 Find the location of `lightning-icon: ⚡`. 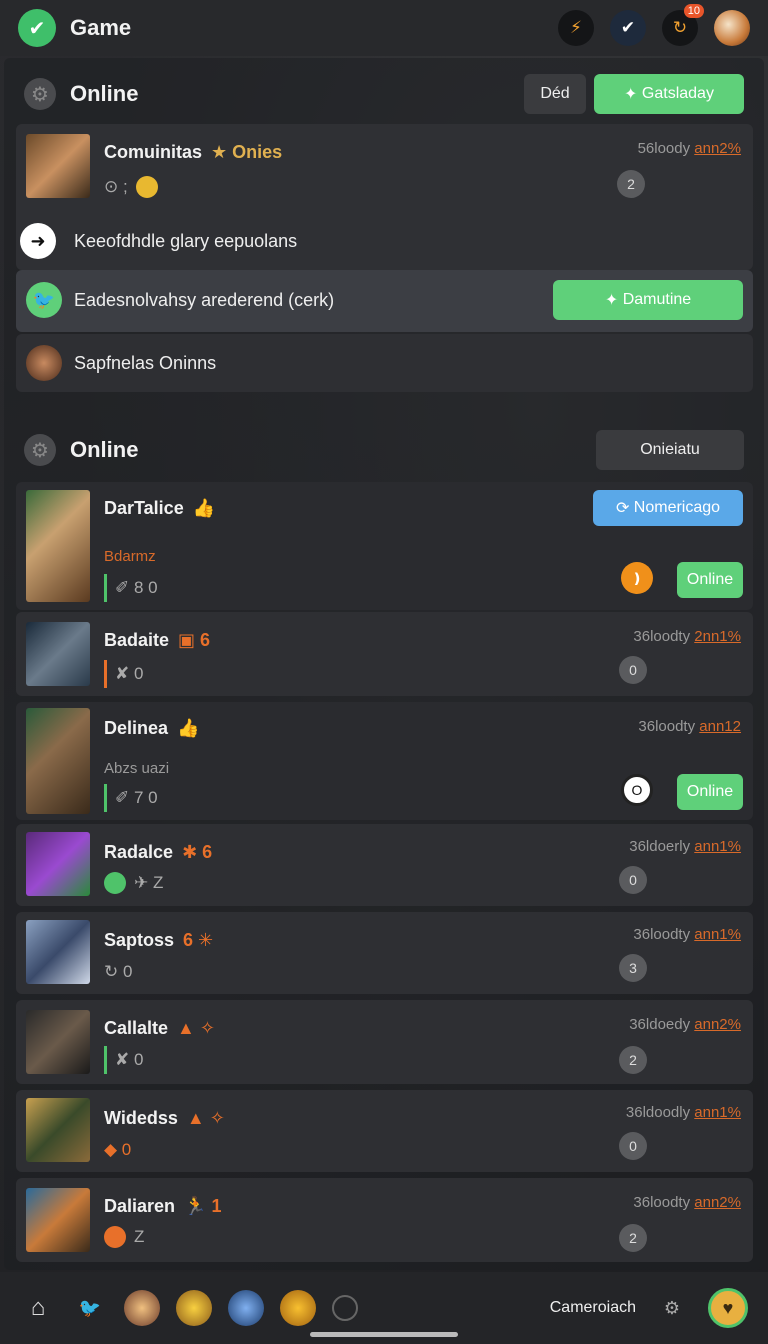

lightning-icon: ⚡ is located at coordinates (576, 28).